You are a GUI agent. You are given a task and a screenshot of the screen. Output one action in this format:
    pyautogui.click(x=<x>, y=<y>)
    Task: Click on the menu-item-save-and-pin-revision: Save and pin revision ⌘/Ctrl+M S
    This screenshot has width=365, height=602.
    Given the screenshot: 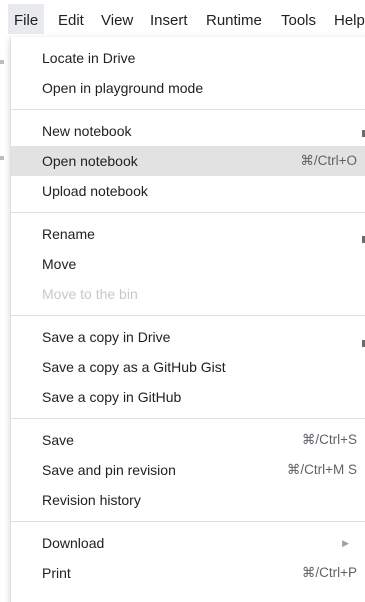 What is the action you would take?
    pyautogui.click(x=188, y=470)
    